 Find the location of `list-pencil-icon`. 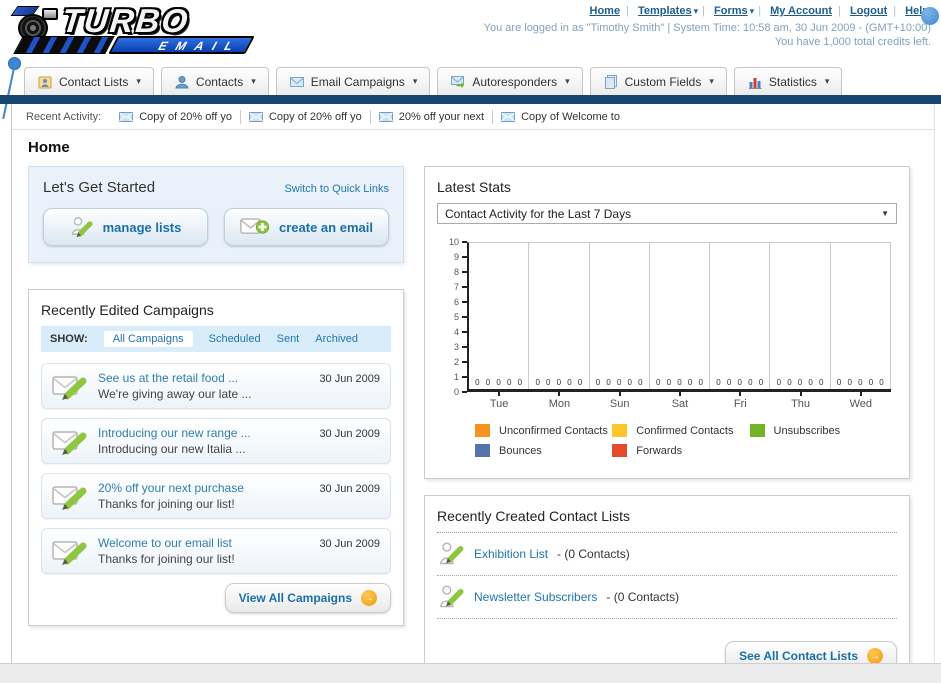

list-pencil-icon is located at coordinates (82, 227).